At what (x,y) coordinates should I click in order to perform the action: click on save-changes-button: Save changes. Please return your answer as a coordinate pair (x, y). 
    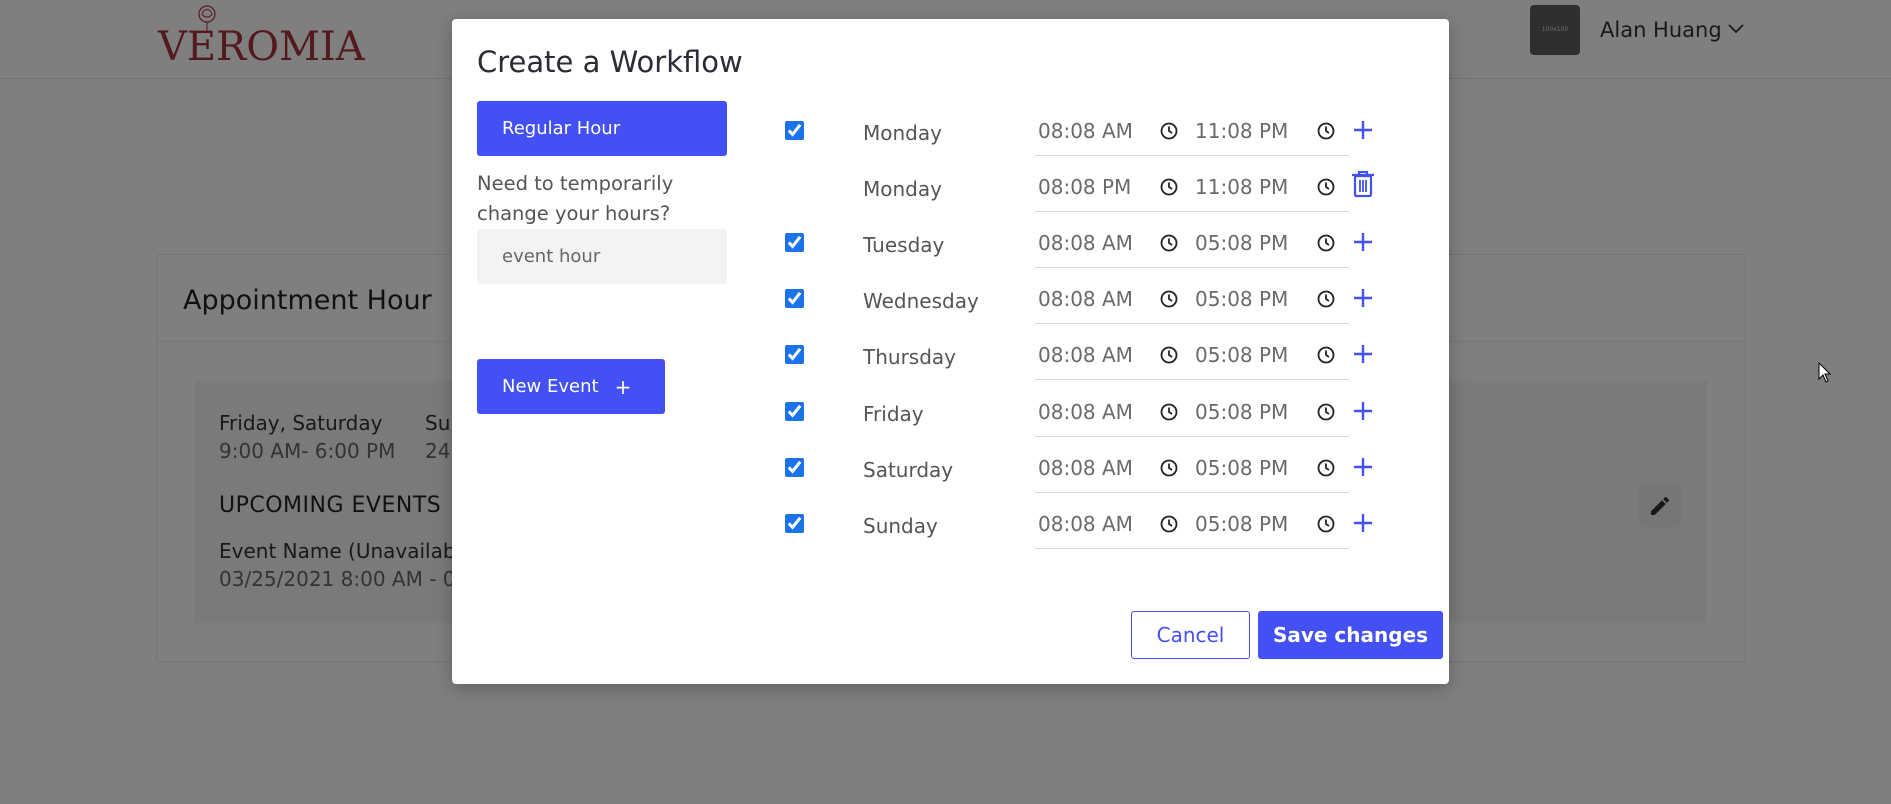
    Looking at the image, I should click on (1350, 635).